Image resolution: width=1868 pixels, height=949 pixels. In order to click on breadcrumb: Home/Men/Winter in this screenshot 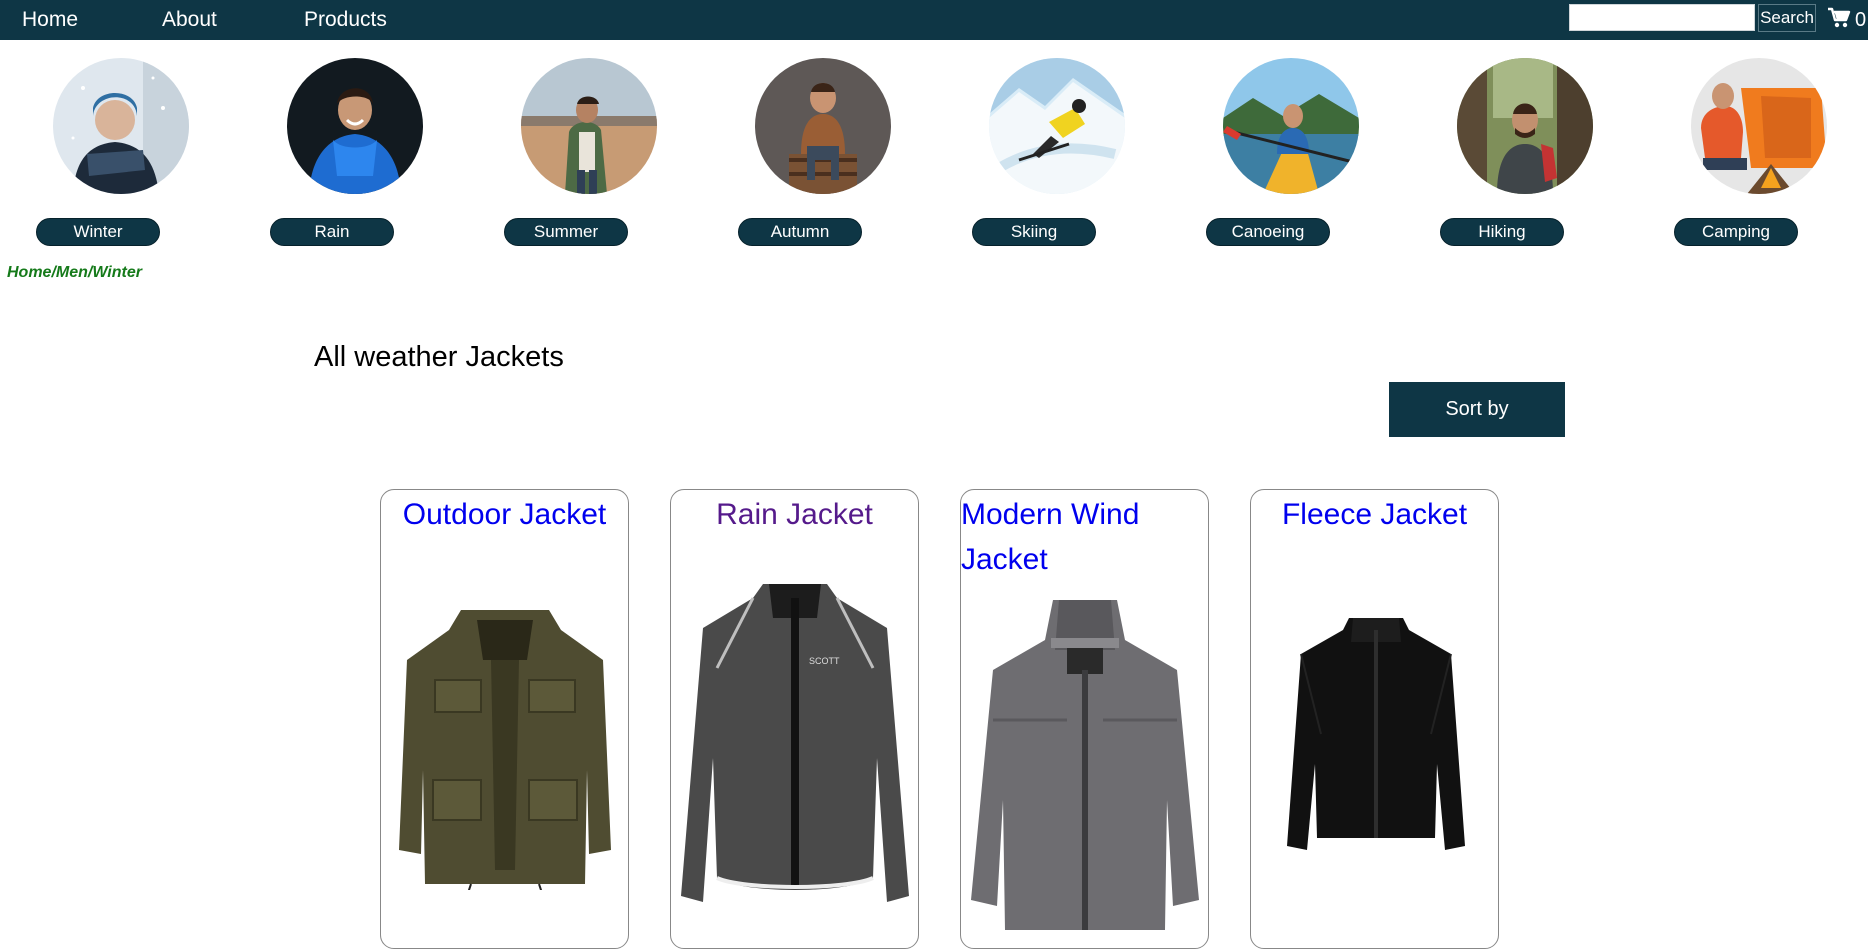, I will do `click(74, 273)`.